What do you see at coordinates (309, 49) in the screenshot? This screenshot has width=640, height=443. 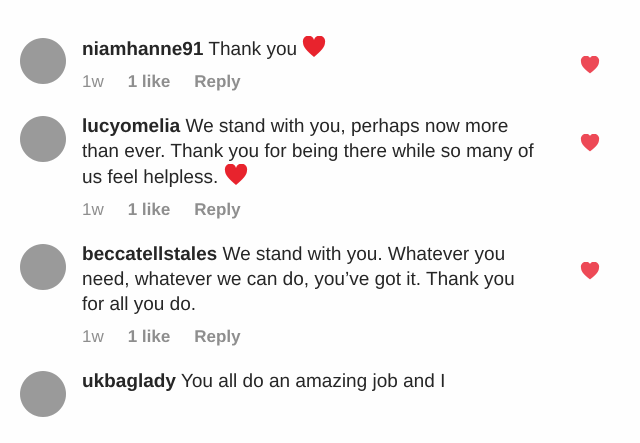 I see `comment-text: niamhanne91 Thank you` at bounding box center [309, 49].